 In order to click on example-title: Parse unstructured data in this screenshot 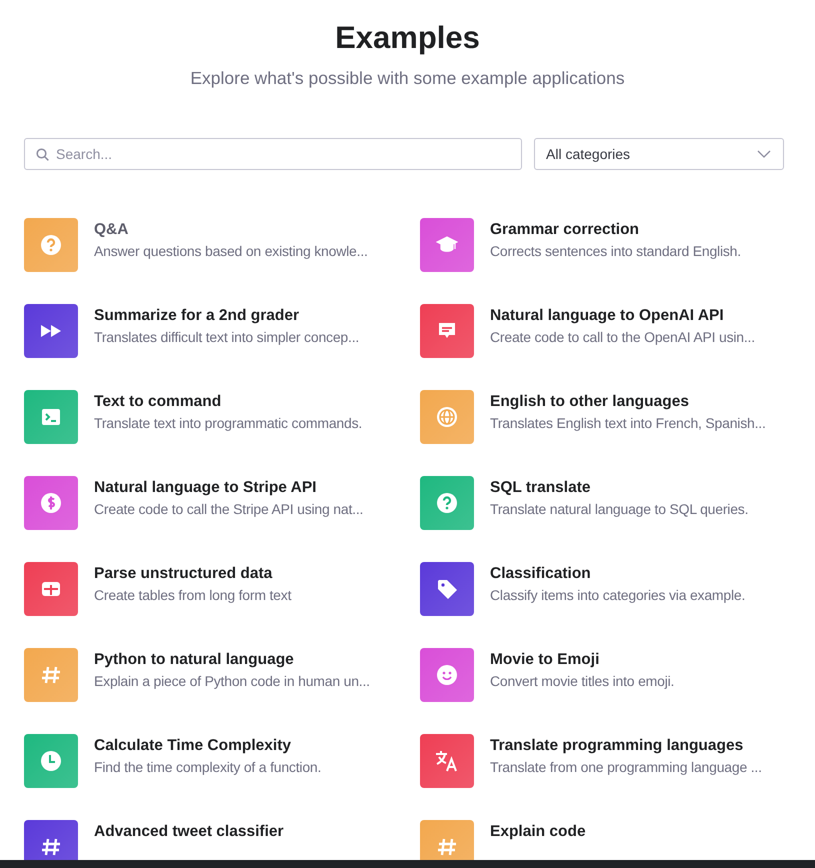, I will do `click(193, 574)`.